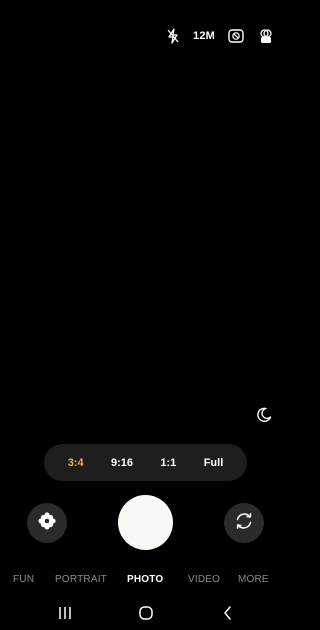 This screenshot has width=320, height=630. I want to click on ratio-option-1-1: 1:1, so click(168, 463).